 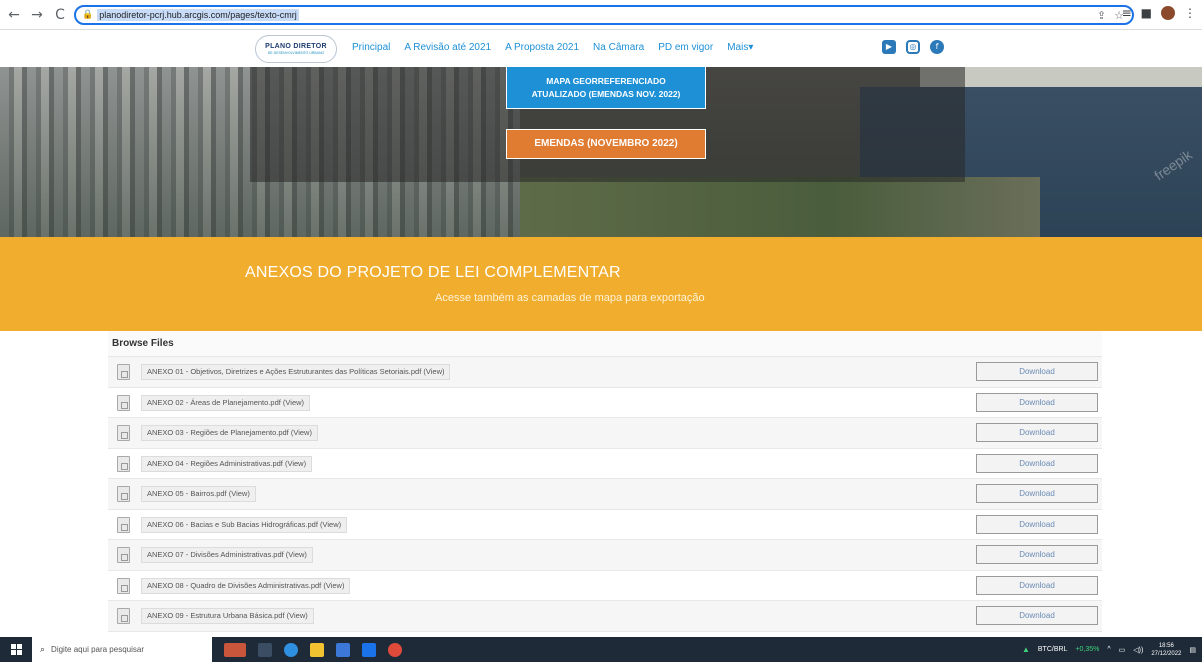 What do you see at coordinates (14, 15) in the screenshot?
I see `back-button: ←` at bounding box center [14, 15].